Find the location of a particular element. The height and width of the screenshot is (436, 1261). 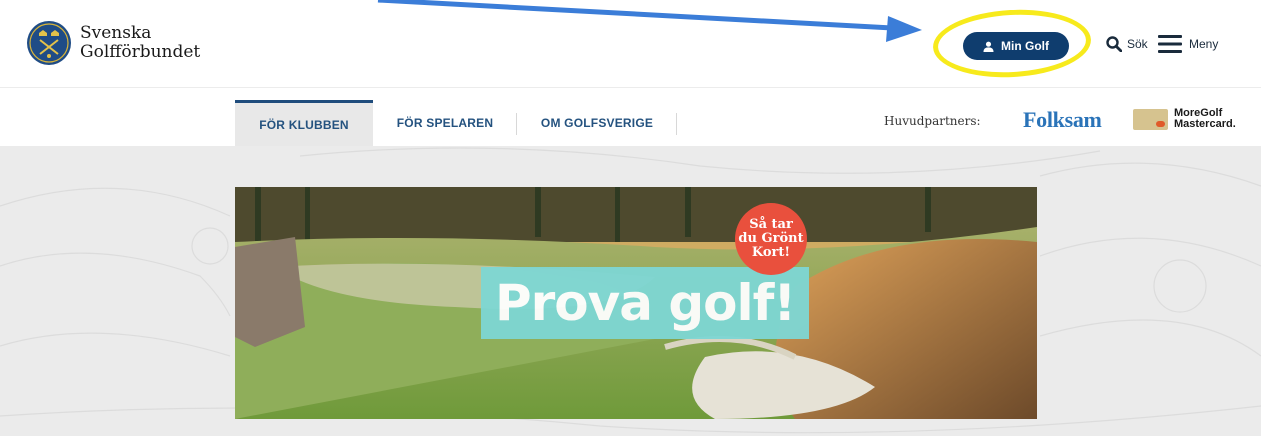

sgf-emblem-icon is located at coordinates (49, 43).